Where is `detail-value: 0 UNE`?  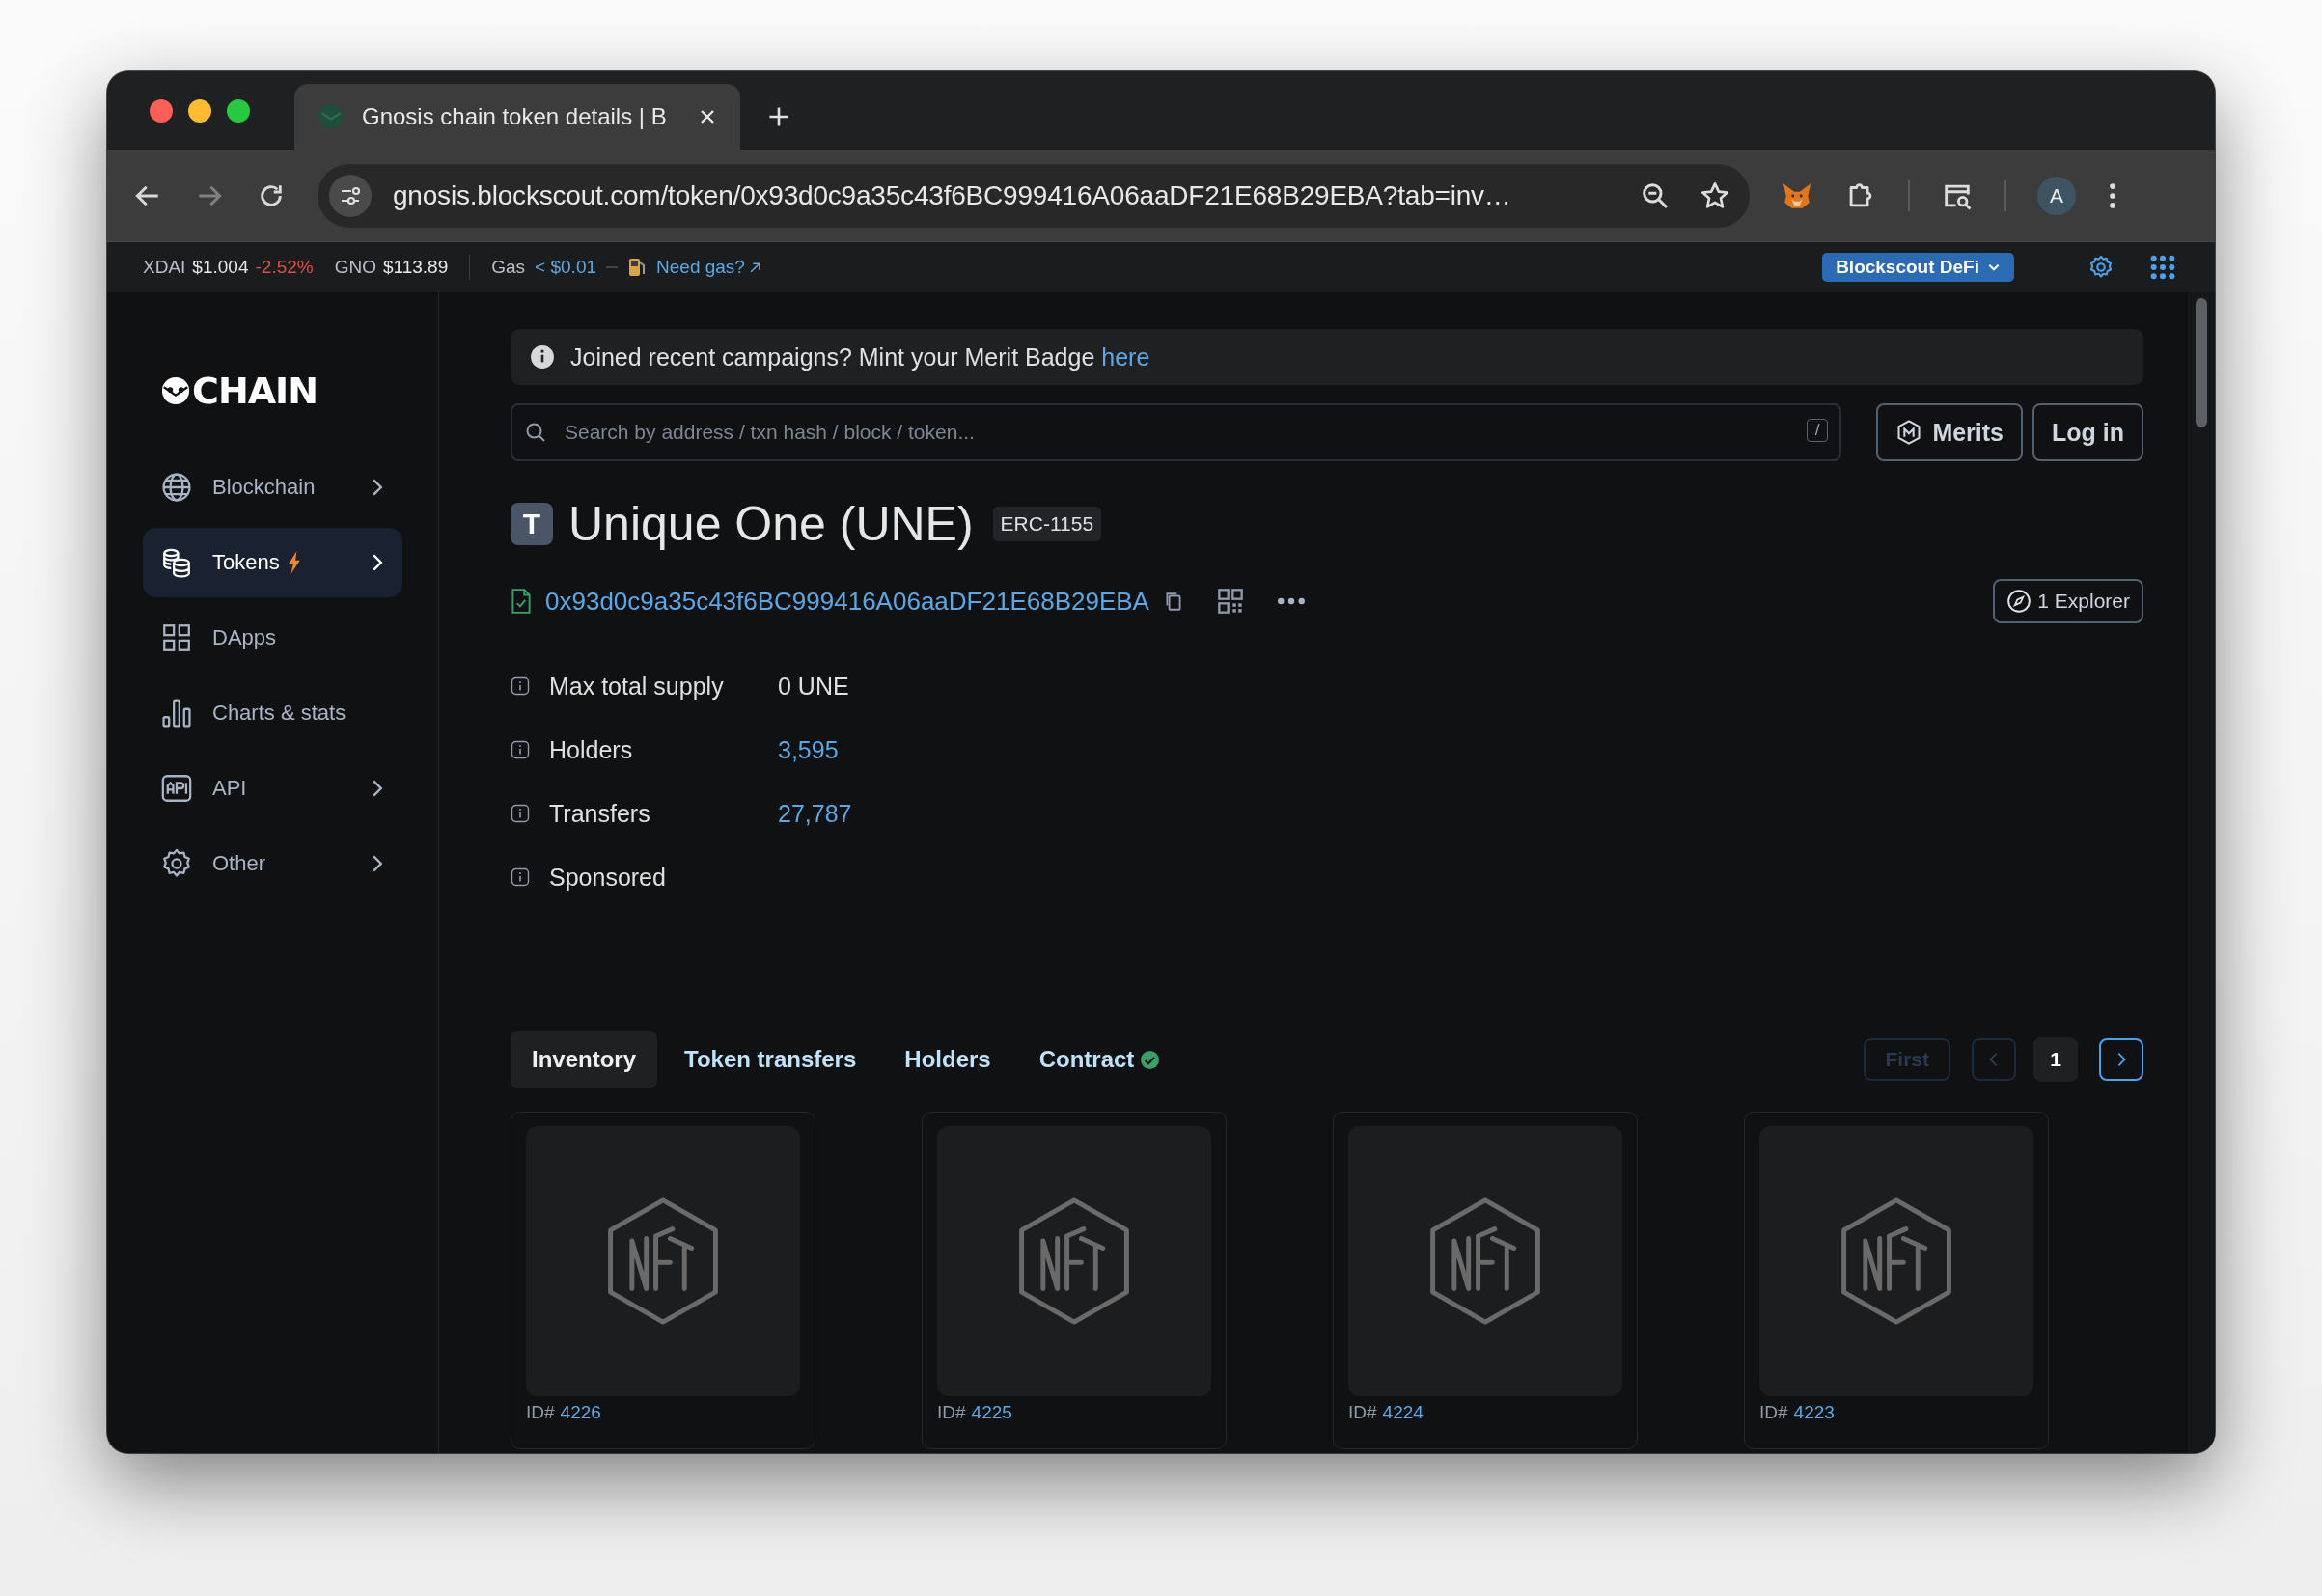 detail-value: 0 UNE is located at coordinates (813, 687).